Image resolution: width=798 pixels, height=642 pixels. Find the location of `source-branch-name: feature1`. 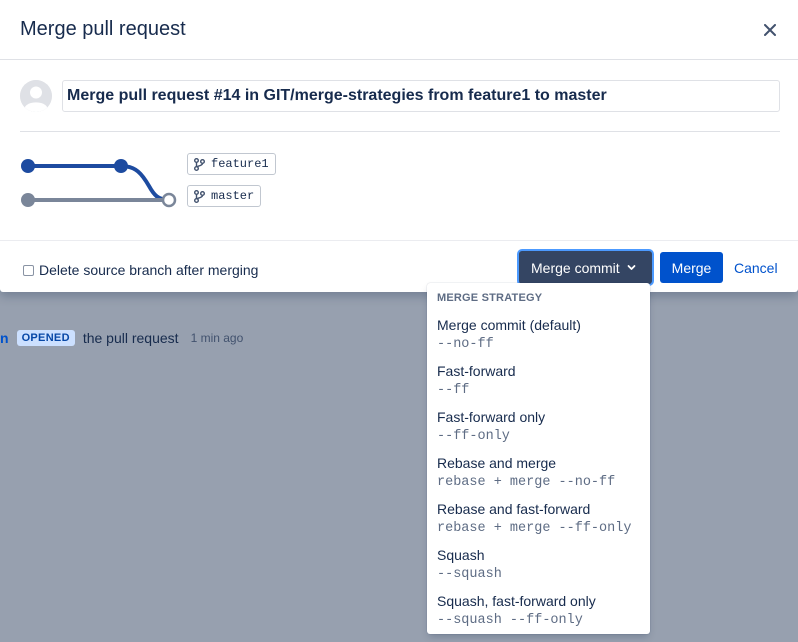

source-branch-name: feature1 is located at coordinates (240, 164).